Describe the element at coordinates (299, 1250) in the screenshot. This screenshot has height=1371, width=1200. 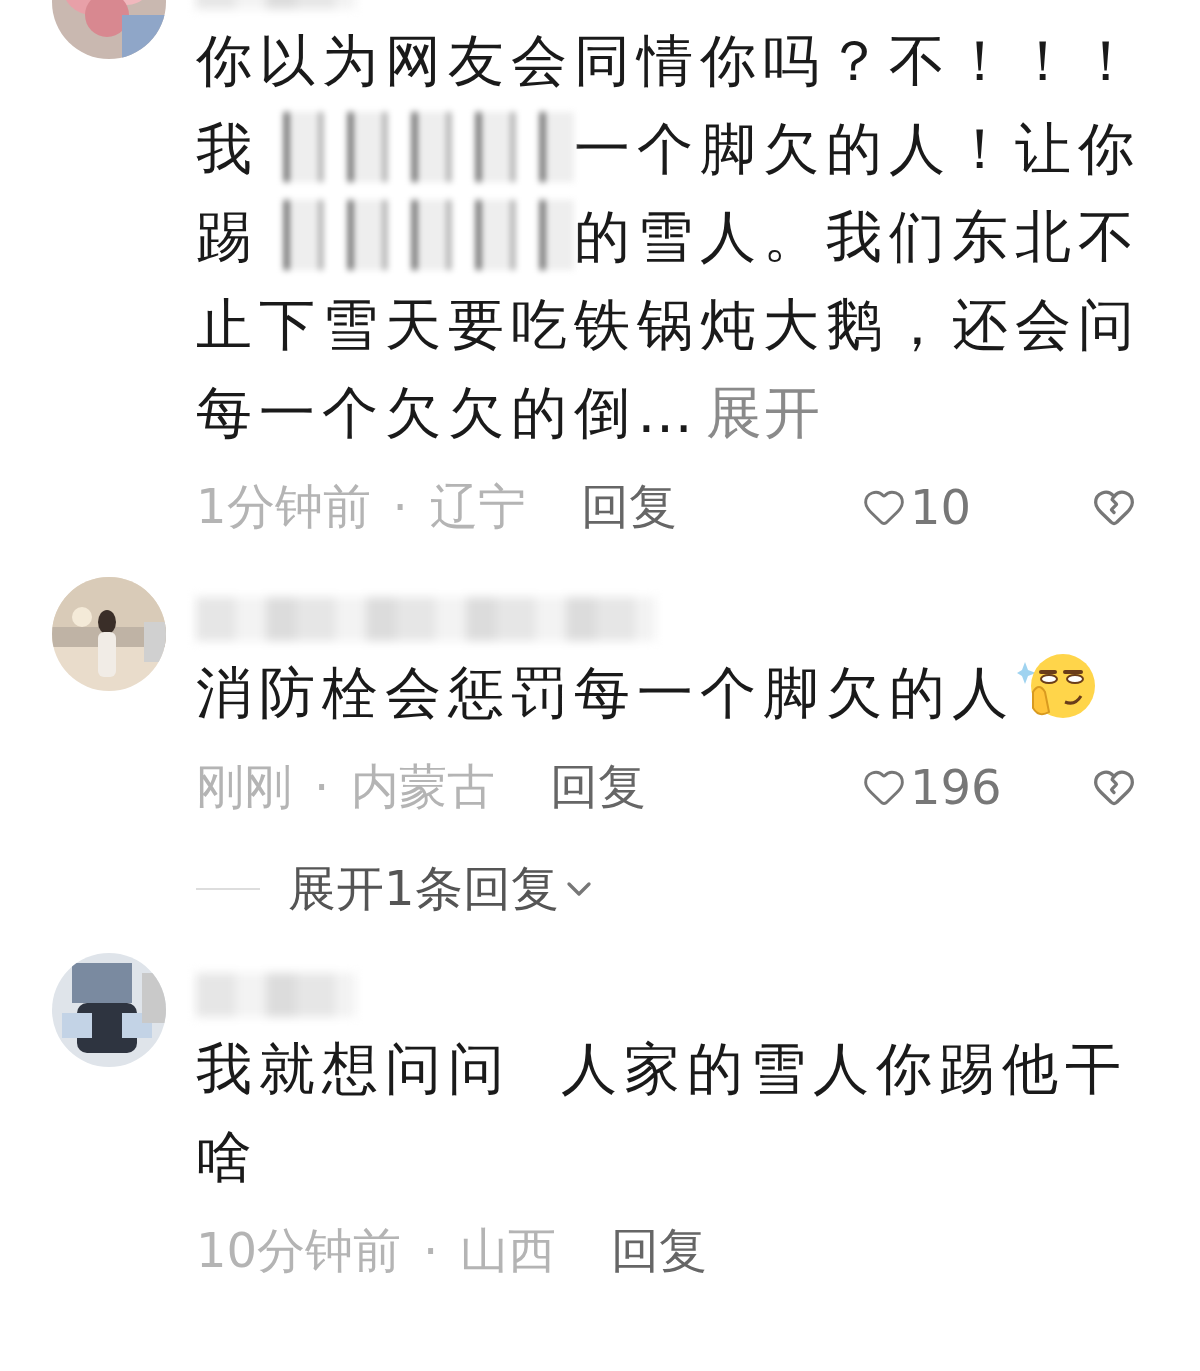
I see `comment-time: 10分钟前` at that location.